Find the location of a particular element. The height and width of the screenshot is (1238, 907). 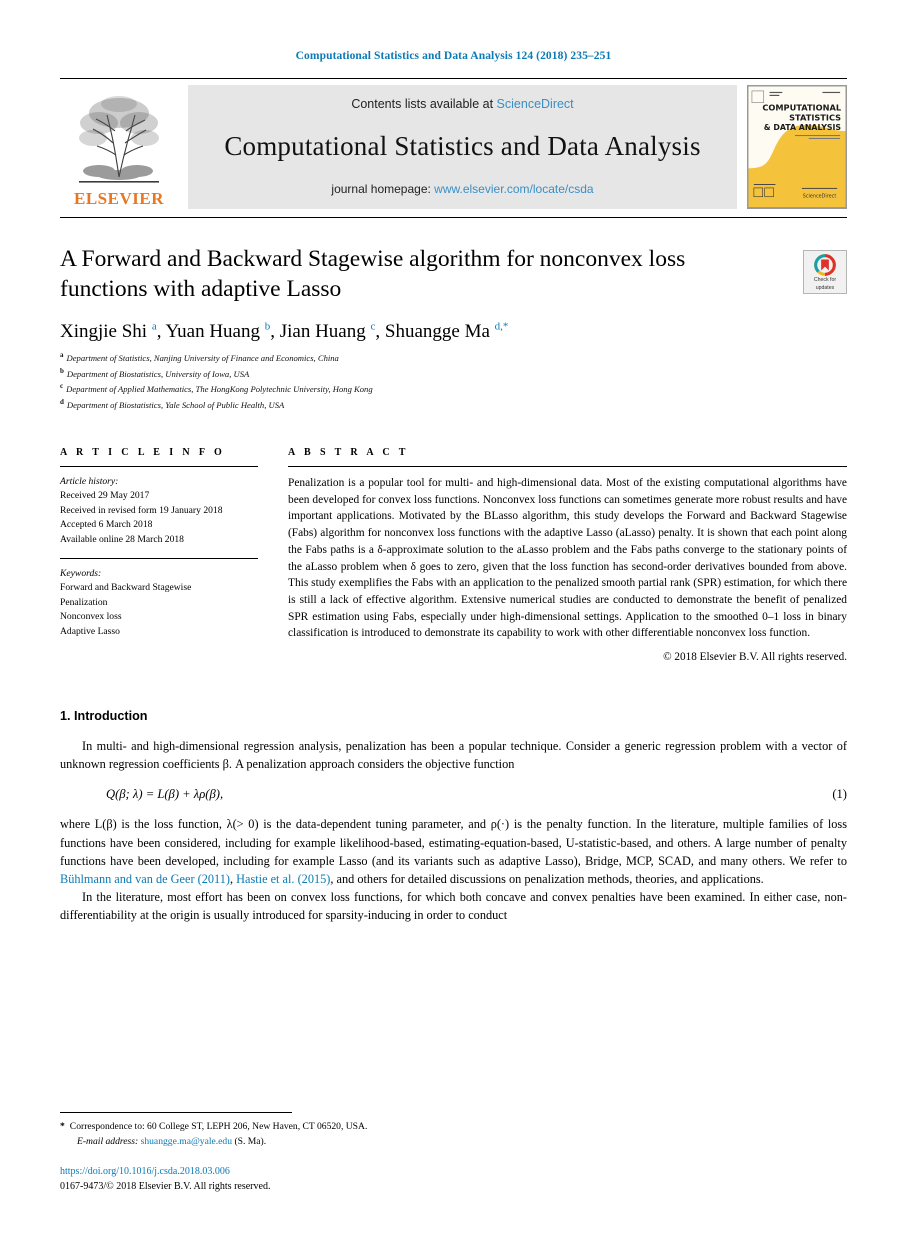

keyword-item: Nonconvex loss is located at coordinates (91, 617).